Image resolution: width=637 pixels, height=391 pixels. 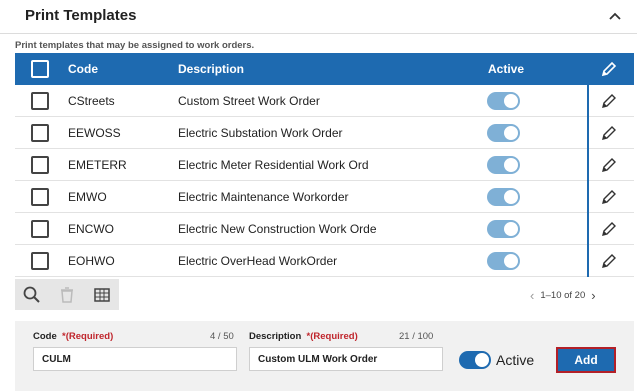 What do you see at coordinates (87, 197) in the screenshot?
I see `row-code: EMWO` at bounding box center [87, 197].